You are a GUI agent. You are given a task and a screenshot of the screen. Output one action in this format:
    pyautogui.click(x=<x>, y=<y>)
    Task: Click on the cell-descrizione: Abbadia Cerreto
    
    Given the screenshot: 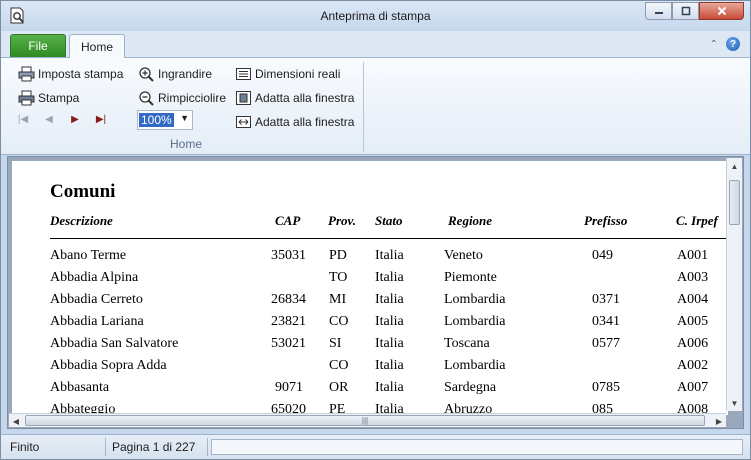 What is the action you would take?
    pyautogui.click(x=96, y=299)
    